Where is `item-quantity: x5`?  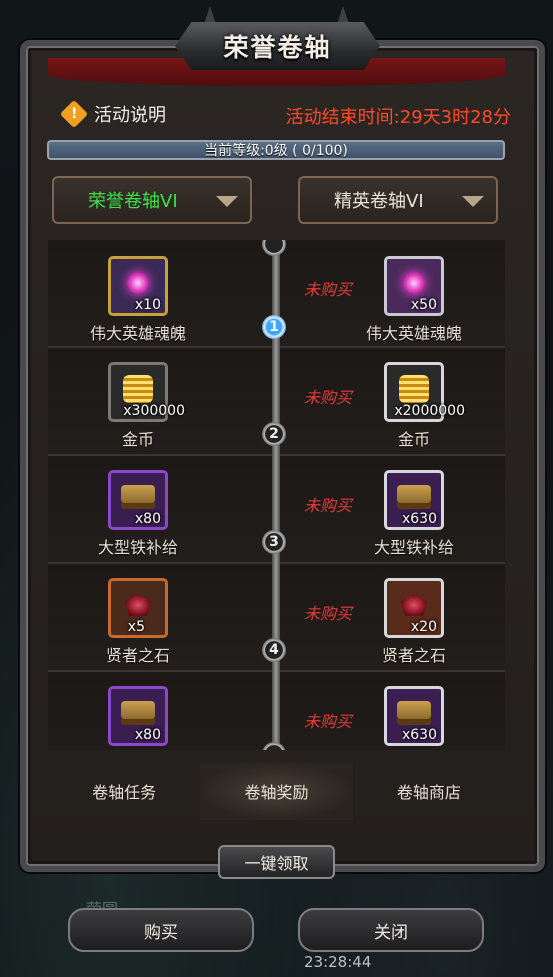 item-quantity: x5 is located at coordinates (136, 627).